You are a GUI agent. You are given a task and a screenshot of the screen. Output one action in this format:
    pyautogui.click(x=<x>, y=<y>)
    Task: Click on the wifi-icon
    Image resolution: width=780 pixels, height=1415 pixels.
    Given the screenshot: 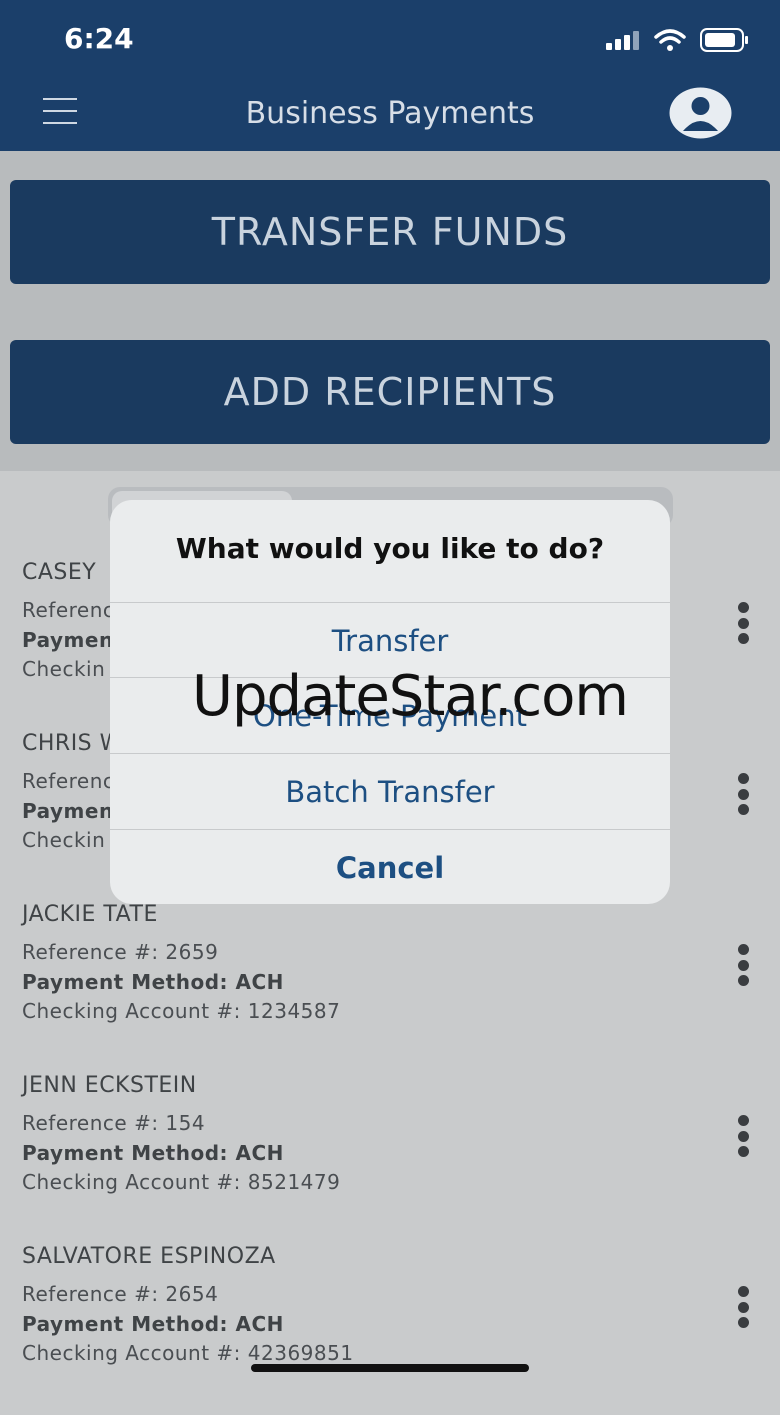 What is the action you would take?
    pyautogui.click(x=670, y=40)
    